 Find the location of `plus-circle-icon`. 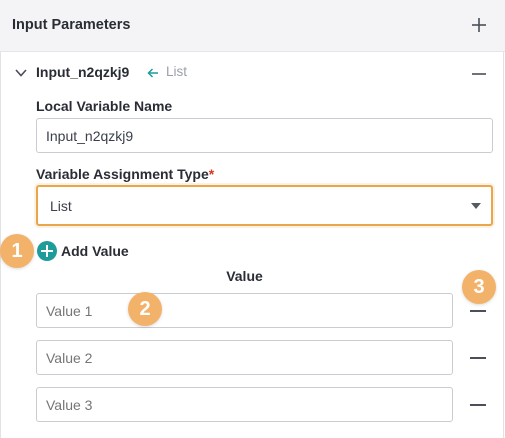

plus-circle-icon is located at coordinates (47, 251).